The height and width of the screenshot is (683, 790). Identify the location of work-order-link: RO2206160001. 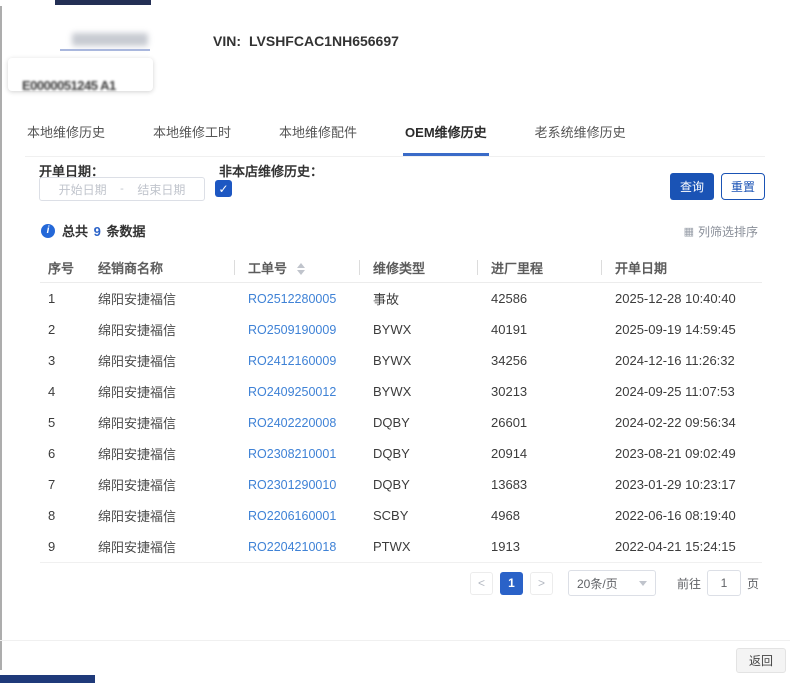
(292, 516).